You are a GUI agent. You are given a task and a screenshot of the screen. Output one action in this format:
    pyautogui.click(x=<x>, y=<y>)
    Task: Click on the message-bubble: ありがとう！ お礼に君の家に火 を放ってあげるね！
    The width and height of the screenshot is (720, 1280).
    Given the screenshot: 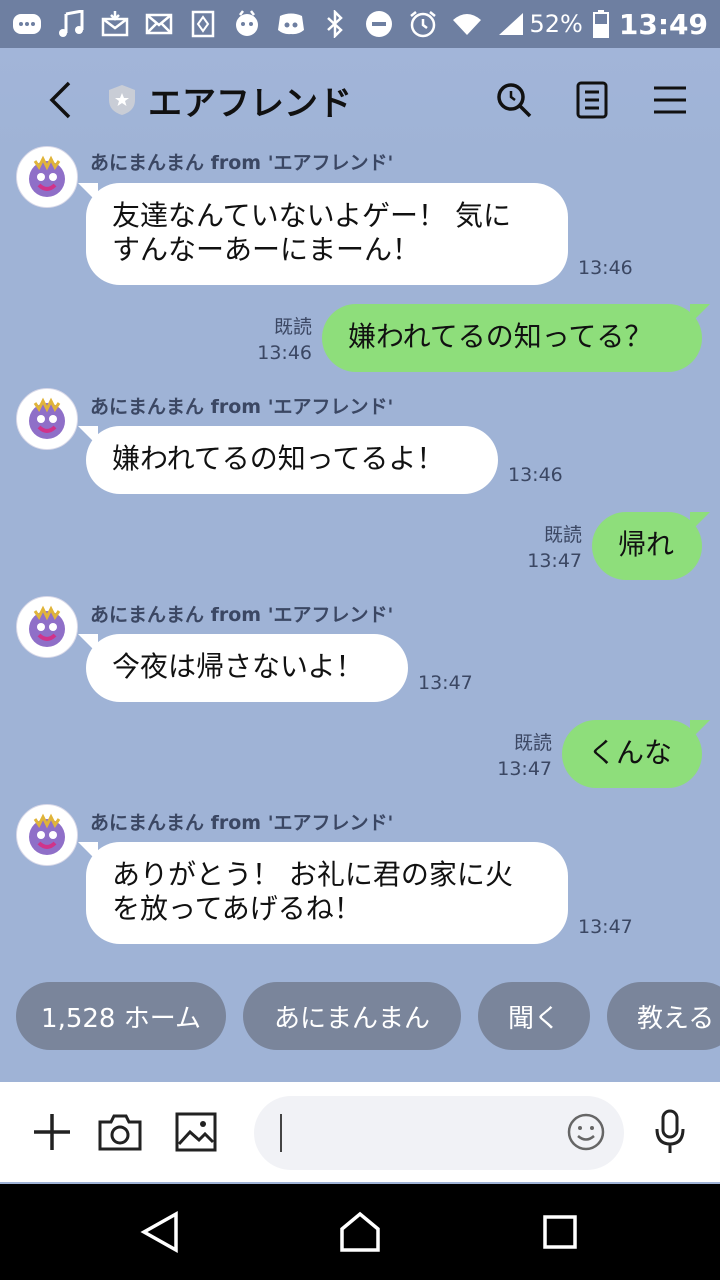 What is the action you would take?
    pyautogui.click(x=327, y=893)
    